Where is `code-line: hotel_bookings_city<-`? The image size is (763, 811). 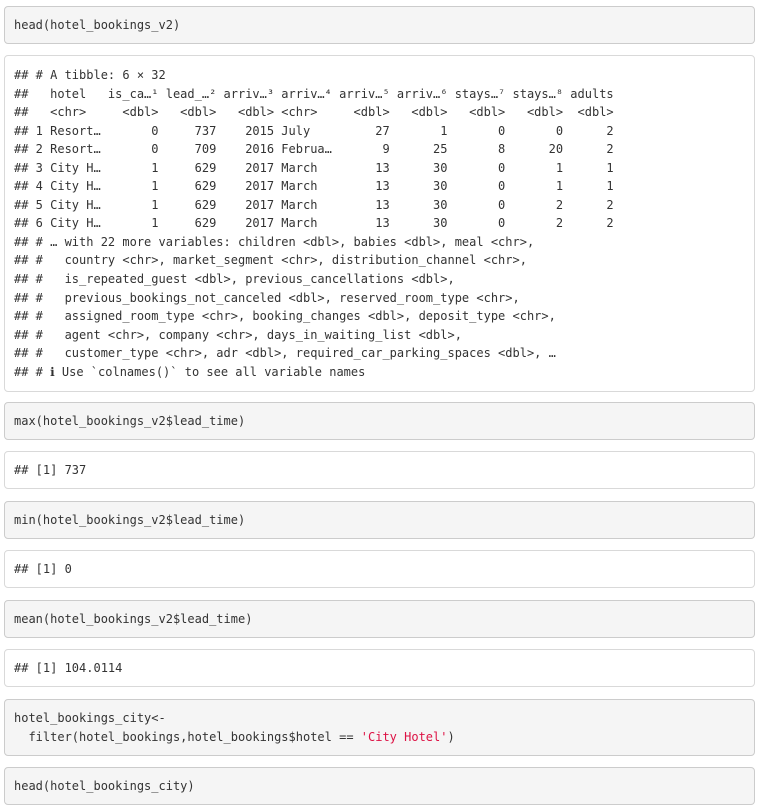 code-line: hotel_bookings_city<- is located at coordinates (90, 718).